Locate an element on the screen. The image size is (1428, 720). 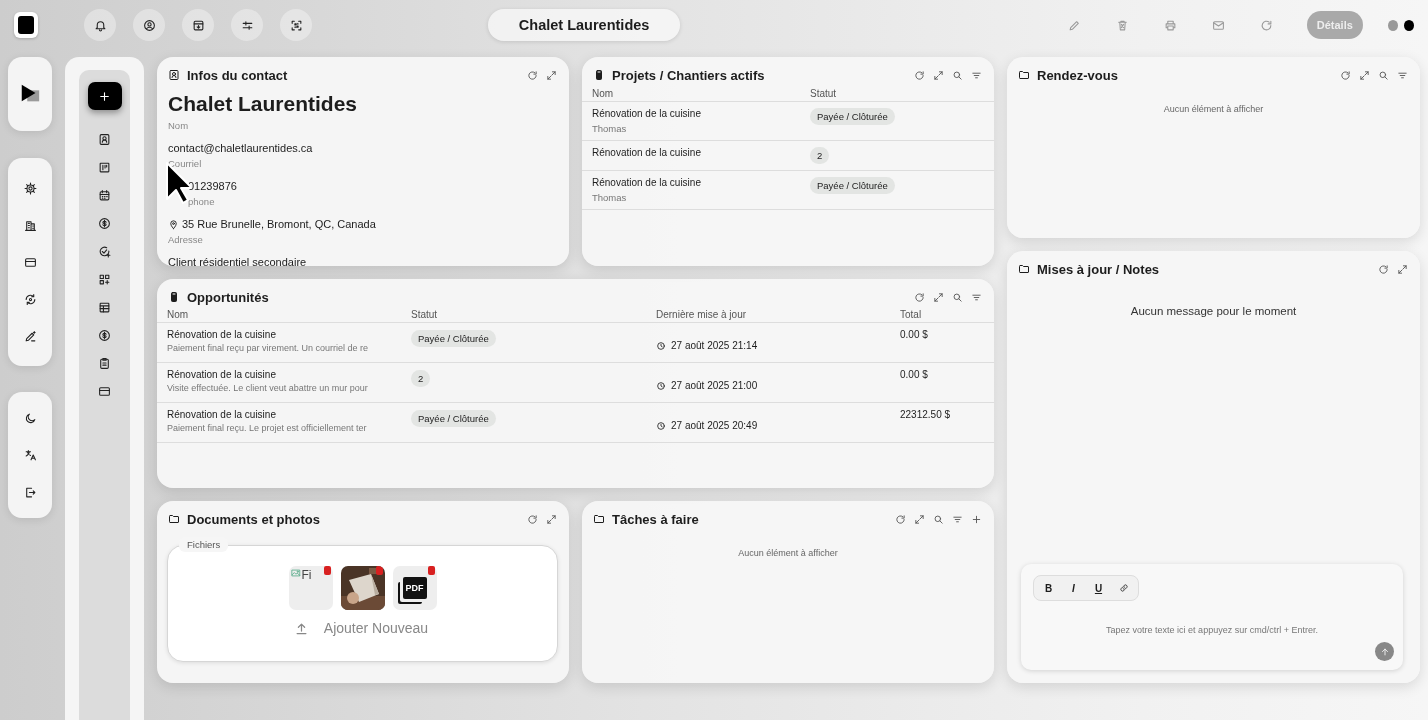
user-icon is located at coordinates (149, 25).